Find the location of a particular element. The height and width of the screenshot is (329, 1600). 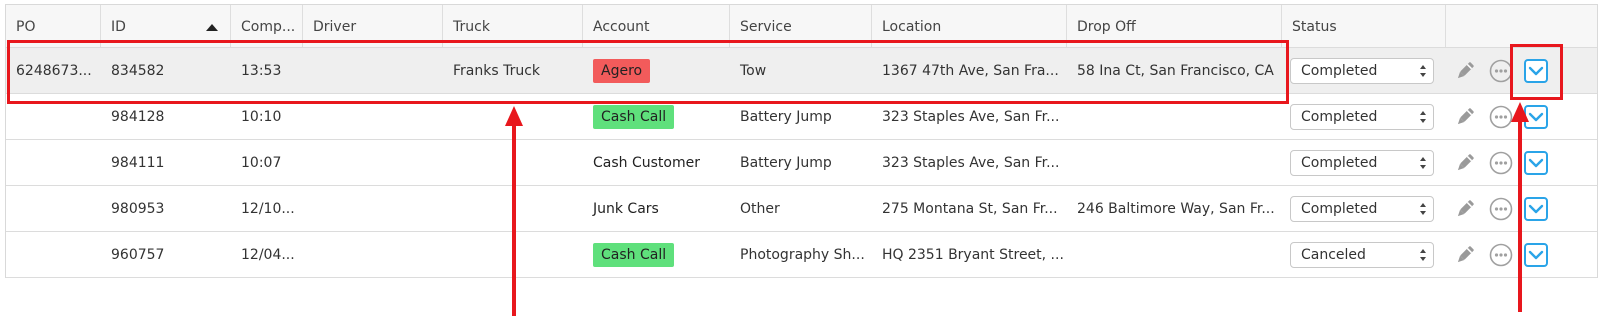

service-cell: Battery Jump is located at coordinates (786, 162).